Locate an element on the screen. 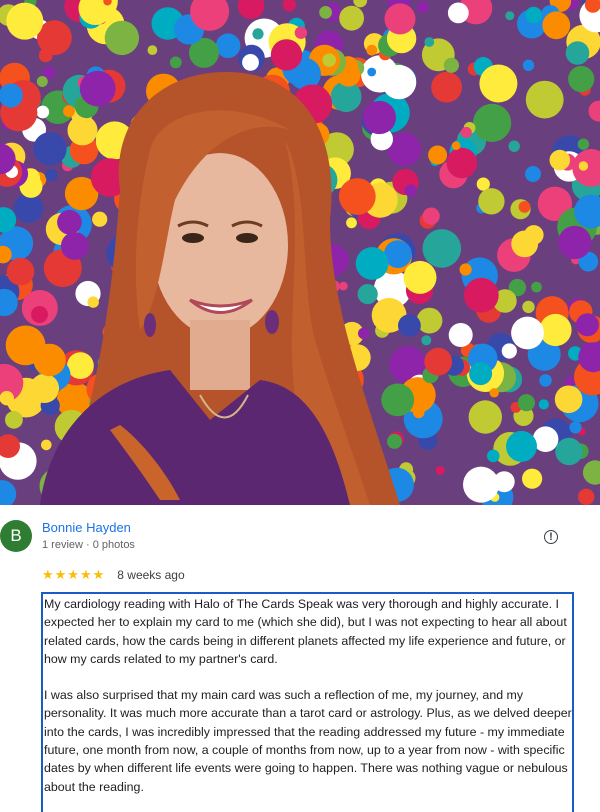 Image resolution: width=600 pixels, height=812 pixels. reviewer-avatar: B is located at coordinates (16, 536).